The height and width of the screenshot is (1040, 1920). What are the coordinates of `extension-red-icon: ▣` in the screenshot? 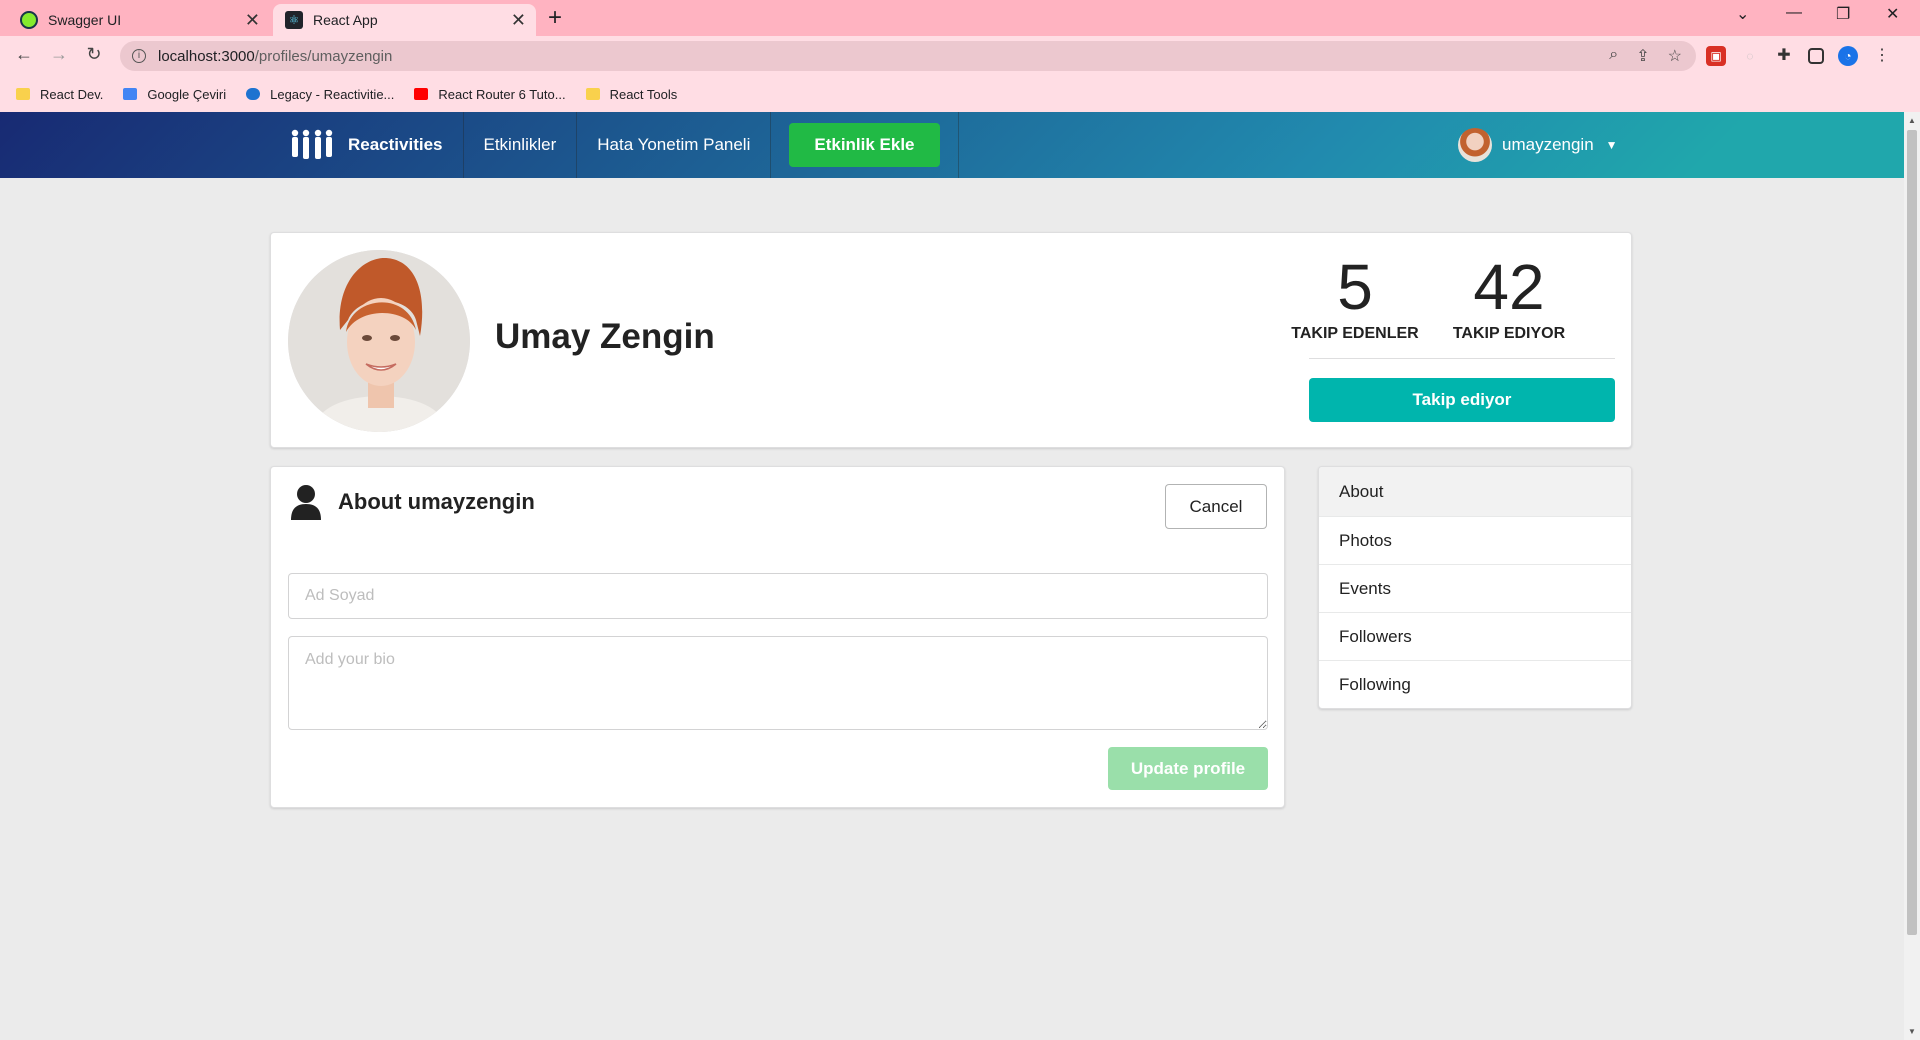 It's located at (1716, 56).